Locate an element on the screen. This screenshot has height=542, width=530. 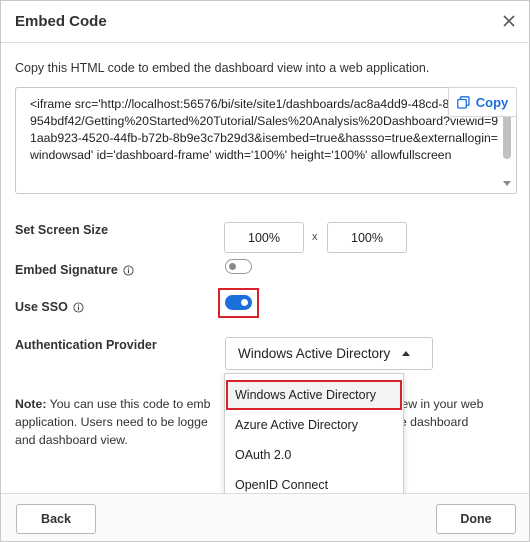
copy-button: Copy is located at coordinates (482, 102).